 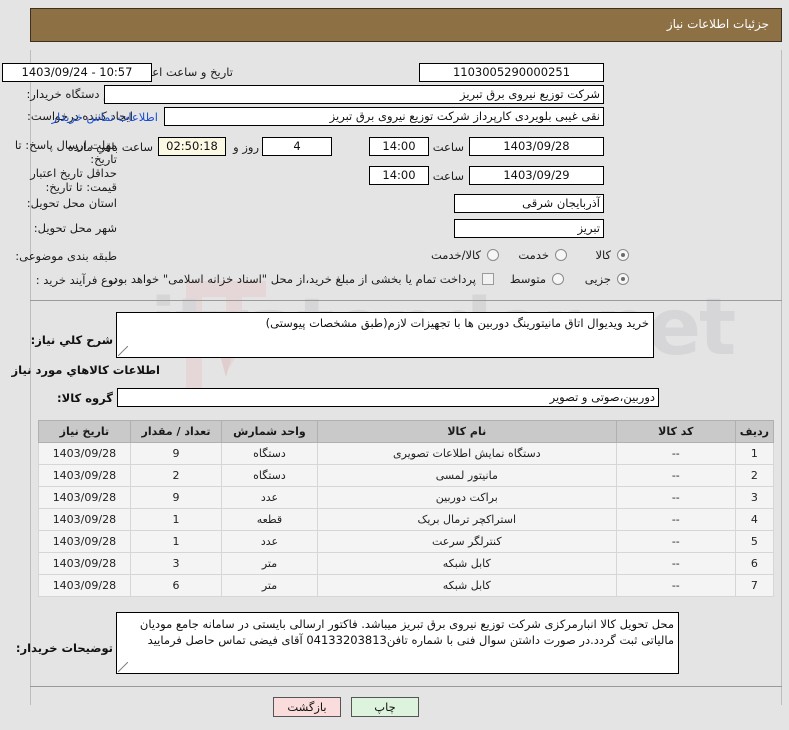 What do you see at coordinates (466, 519) in the screenshot?
I see `cell-name: استراکچر ترمال بریک` at bounding box center [466, 519].